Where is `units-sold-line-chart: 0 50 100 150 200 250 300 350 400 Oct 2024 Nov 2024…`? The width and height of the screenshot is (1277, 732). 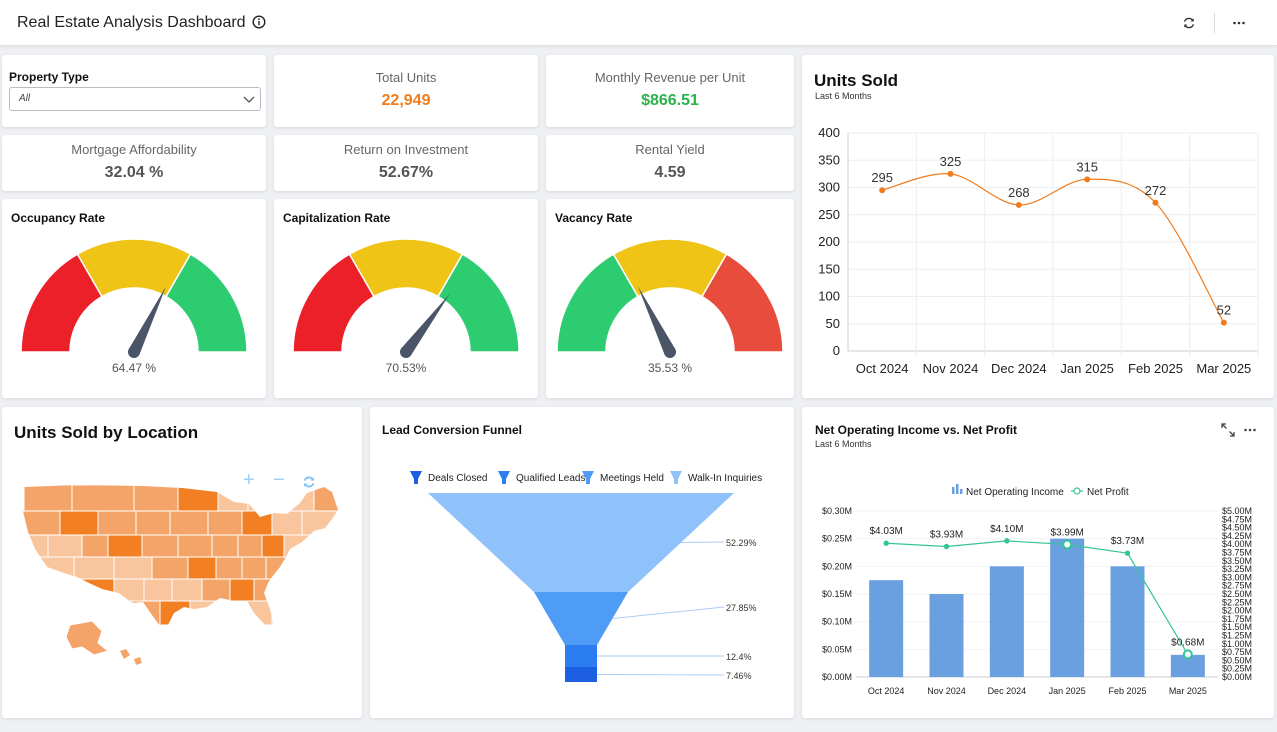
units-sold-line-chart: 0 50 100 150 200 250 300 350 400 Oct 2024 Nov 2024… is located at coordinates (1038, 250).